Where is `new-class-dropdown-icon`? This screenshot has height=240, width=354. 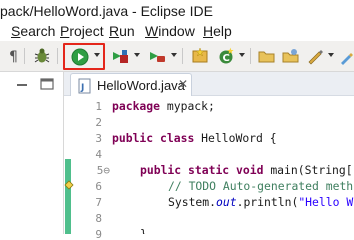
new-class-dropdown-icon is located at coordinates (242, 55).